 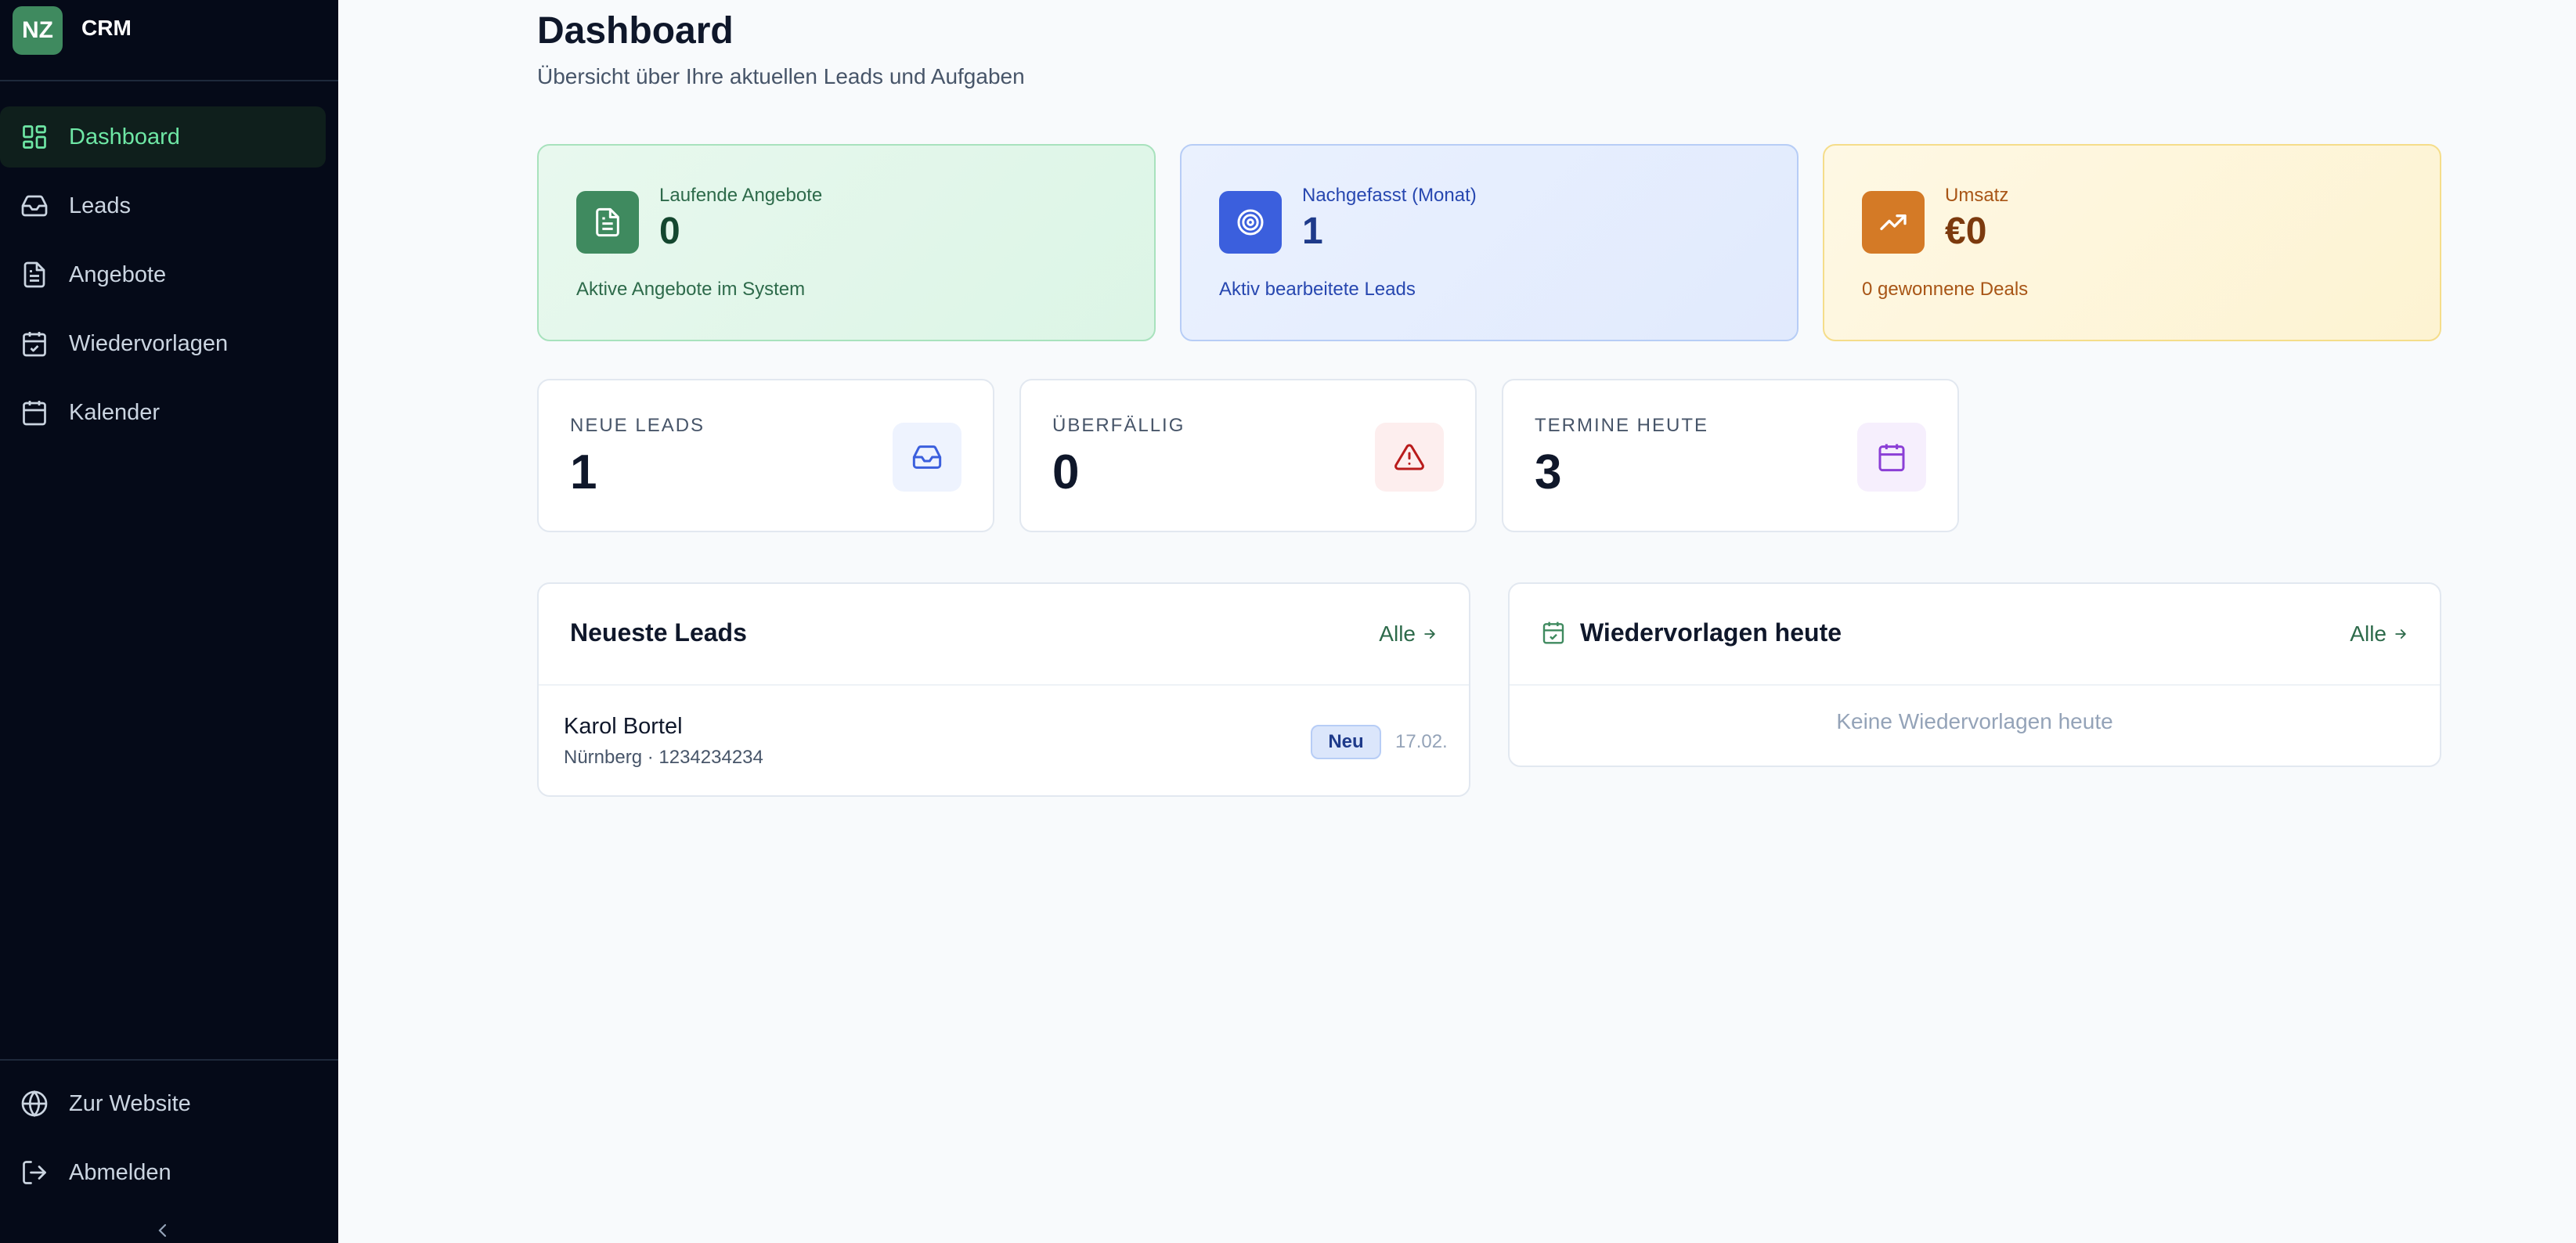 I want to click on all-followups-link: Alle, so click(x=2379, y=634).